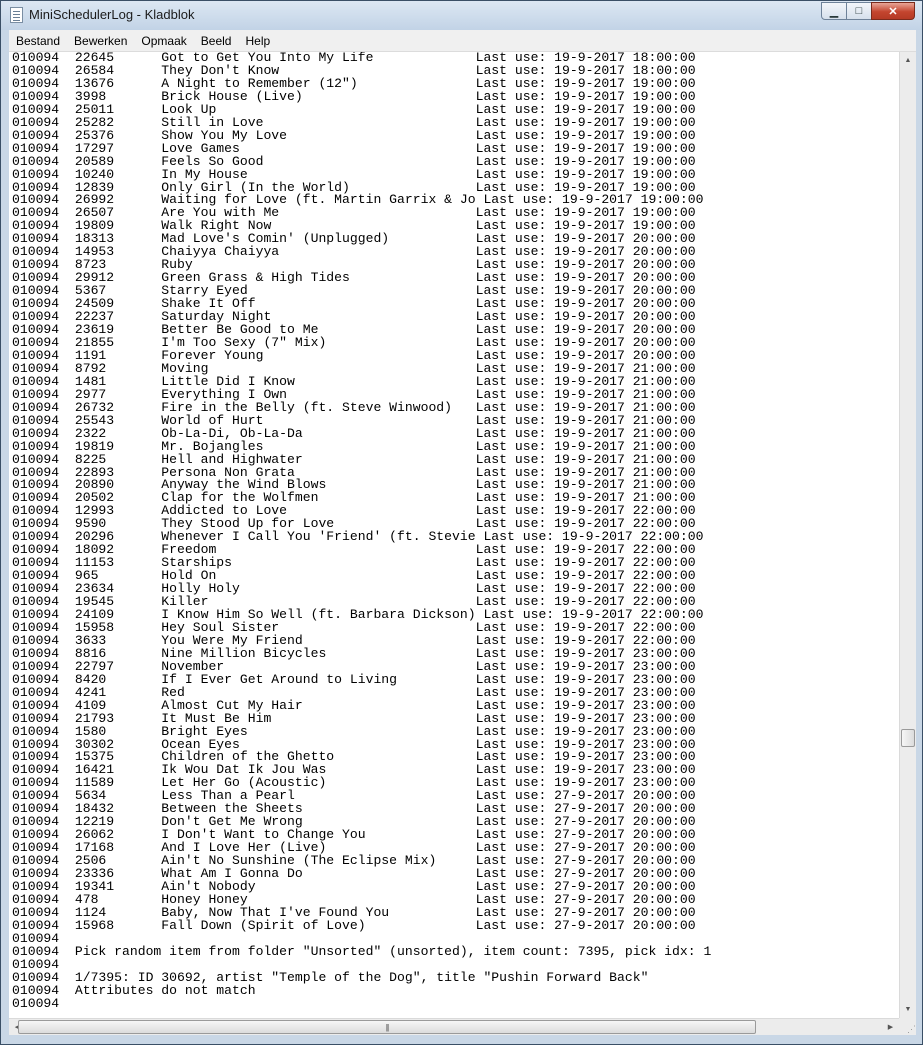  What do you see at coordinates (100, 41) in the screenshot?
I see `menu-bewerken: Bewerken` at bounding box center [100, 41].